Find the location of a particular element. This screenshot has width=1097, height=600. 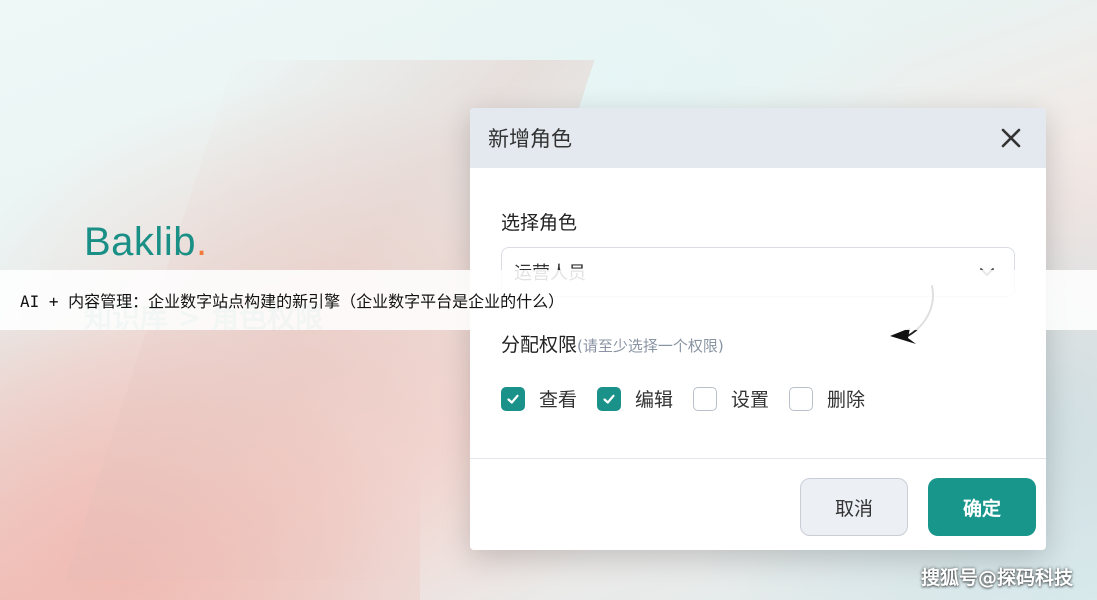

close-button is located at coordinates (1011, 138).